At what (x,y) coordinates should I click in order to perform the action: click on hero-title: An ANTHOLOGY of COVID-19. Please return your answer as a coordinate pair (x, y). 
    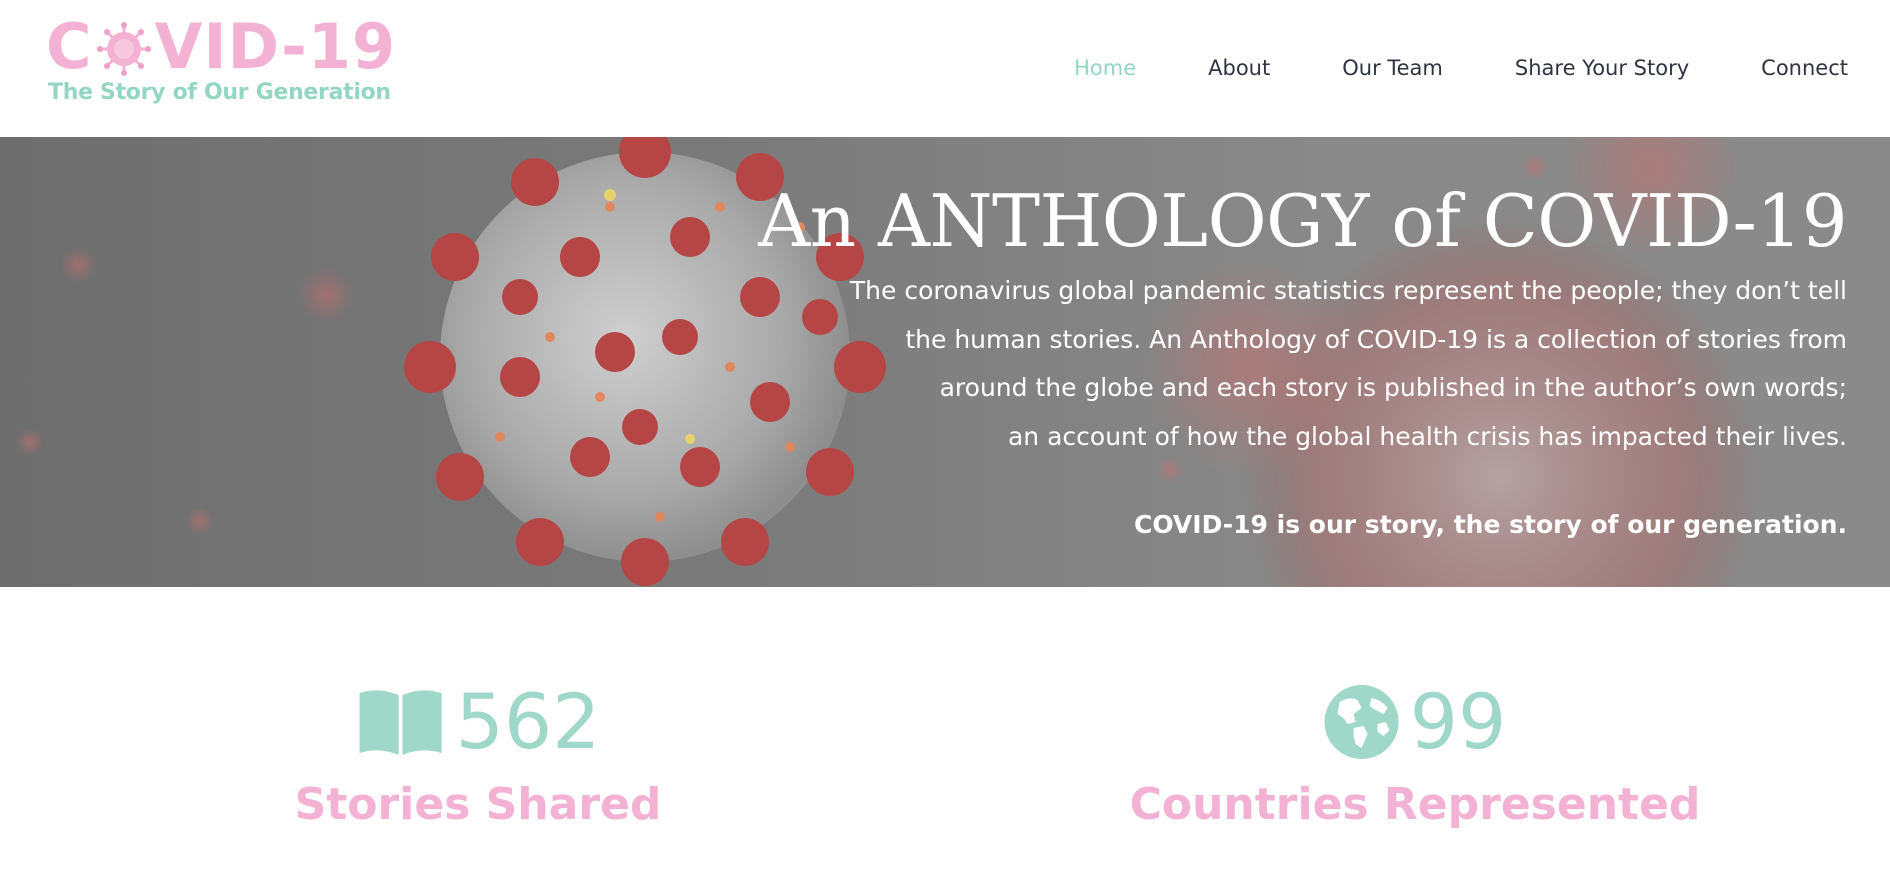
    Looking at the image, I should click on (1302, 221).